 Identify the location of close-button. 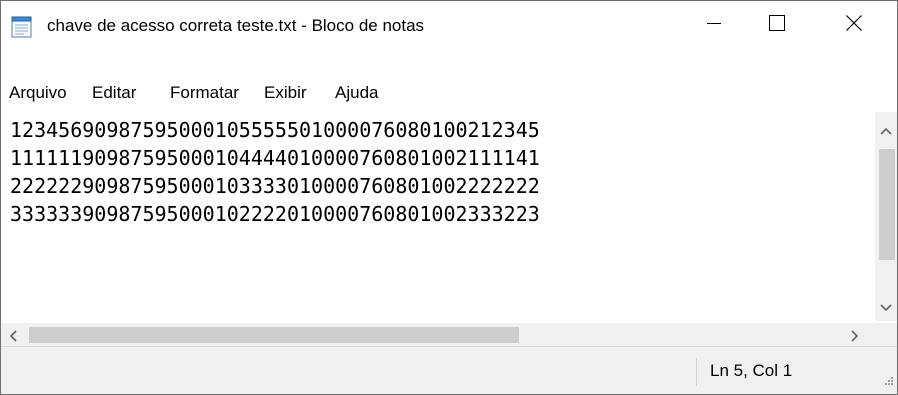
(853, 25).